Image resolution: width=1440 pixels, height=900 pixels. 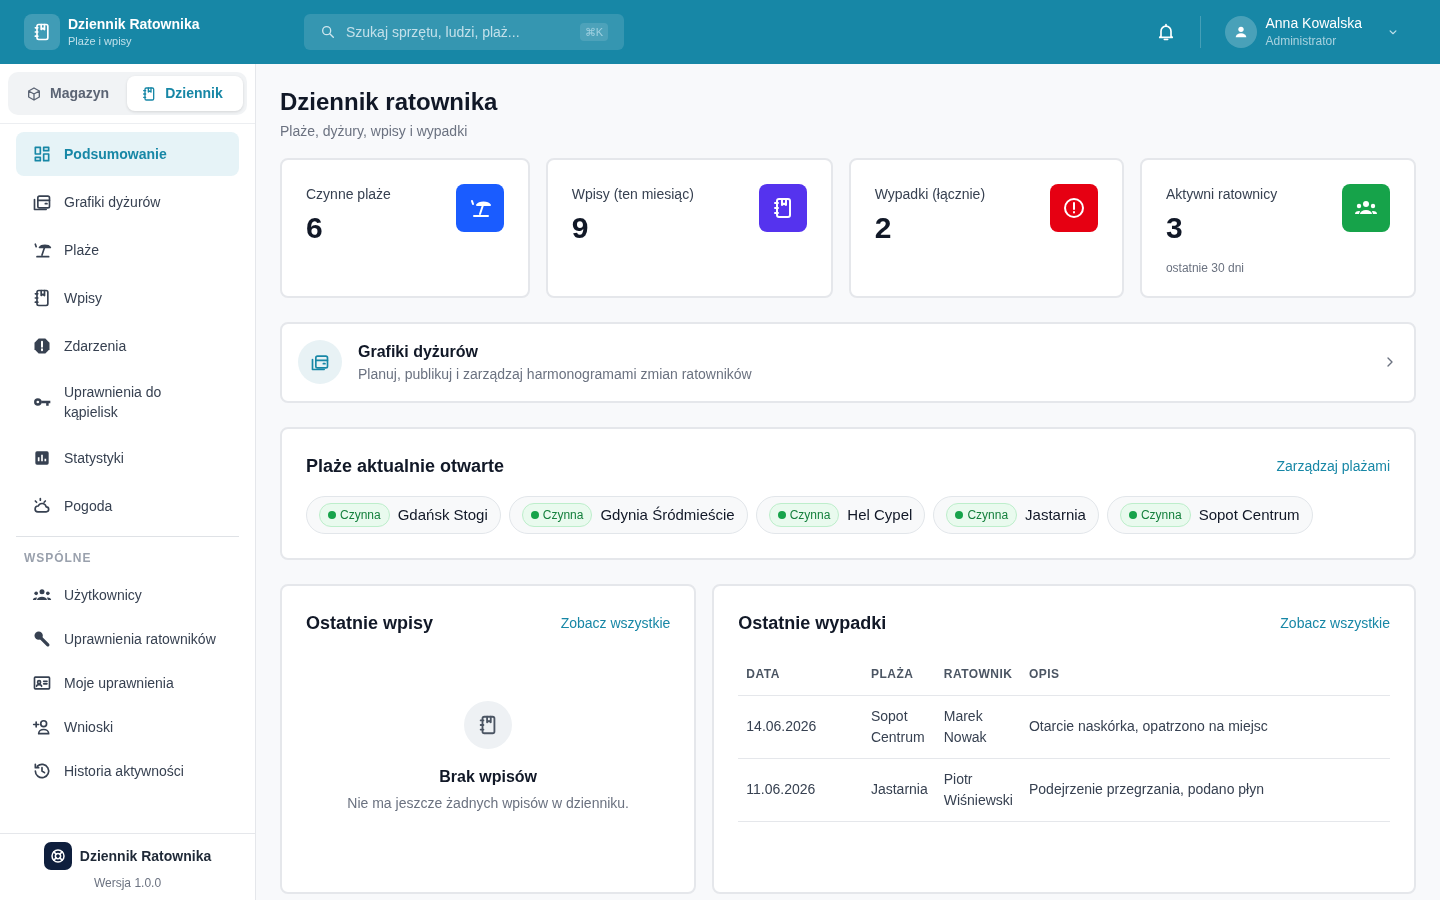 I want to click on nav-item: Wpisy, so click(x=127, y=298).